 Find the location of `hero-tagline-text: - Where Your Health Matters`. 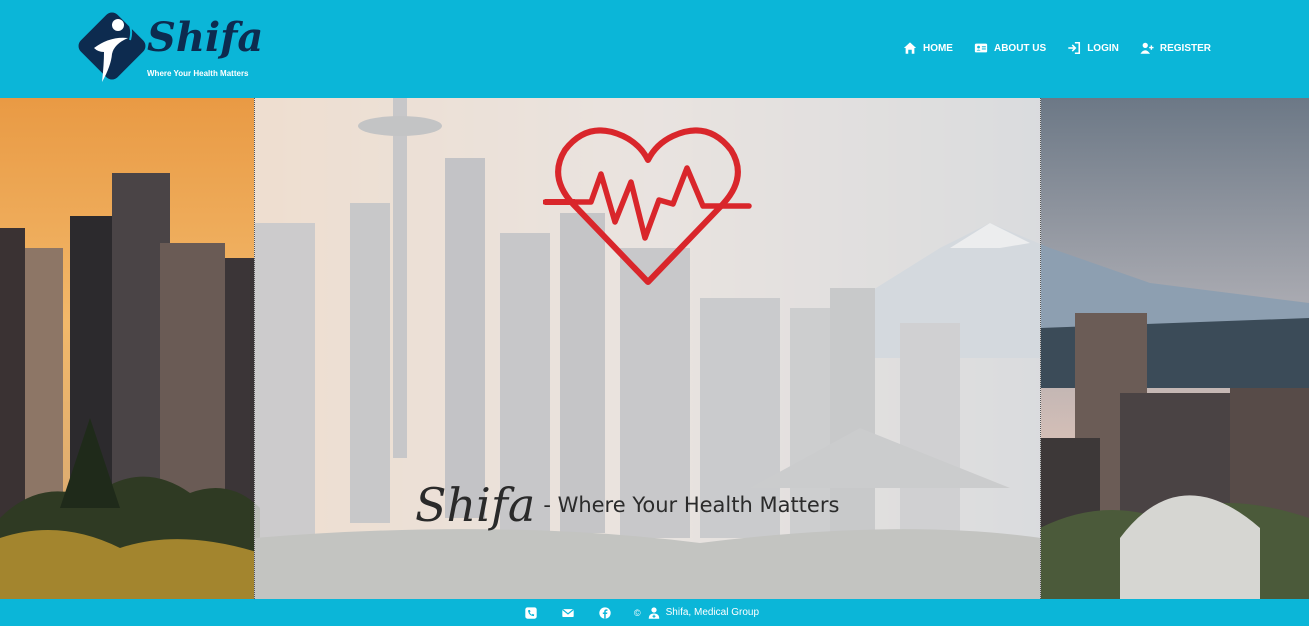

hero-tagline-text: - Where Your Health Matters is located at coordinates (691, 505).